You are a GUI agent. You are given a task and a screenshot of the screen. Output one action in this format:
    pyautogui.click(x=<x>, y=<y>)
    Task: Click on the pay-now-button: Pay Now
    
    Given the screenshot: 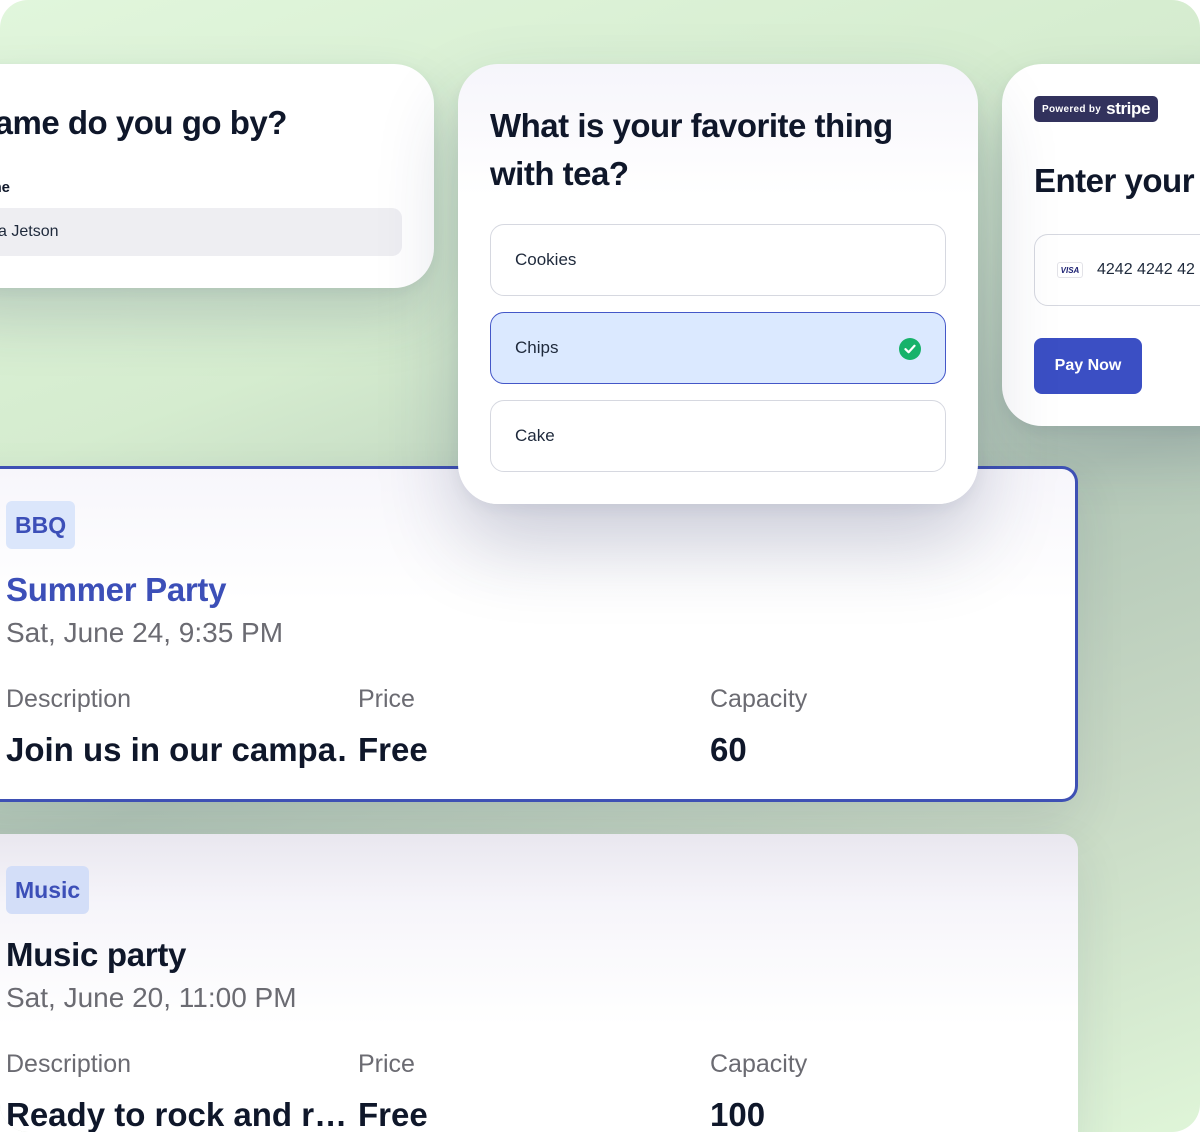 What is the action you would take?
    pyautogui.click(x=1088, y=366)
    